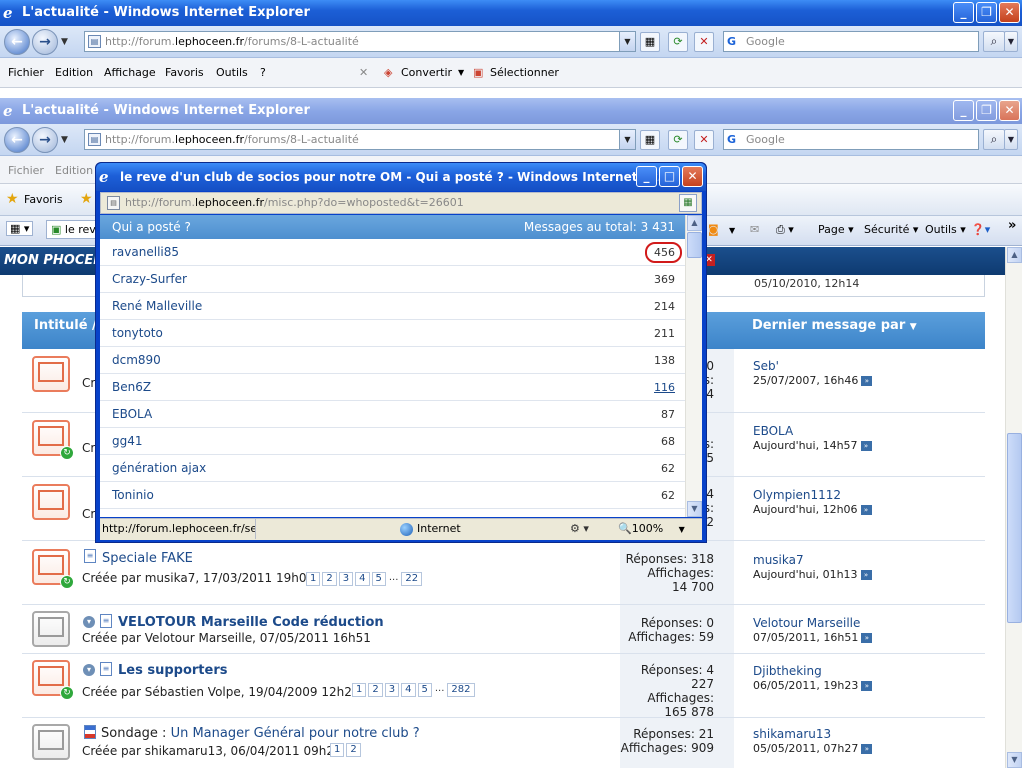  I want to click on security-menu: Sécurité ▾, so click(891, 229).